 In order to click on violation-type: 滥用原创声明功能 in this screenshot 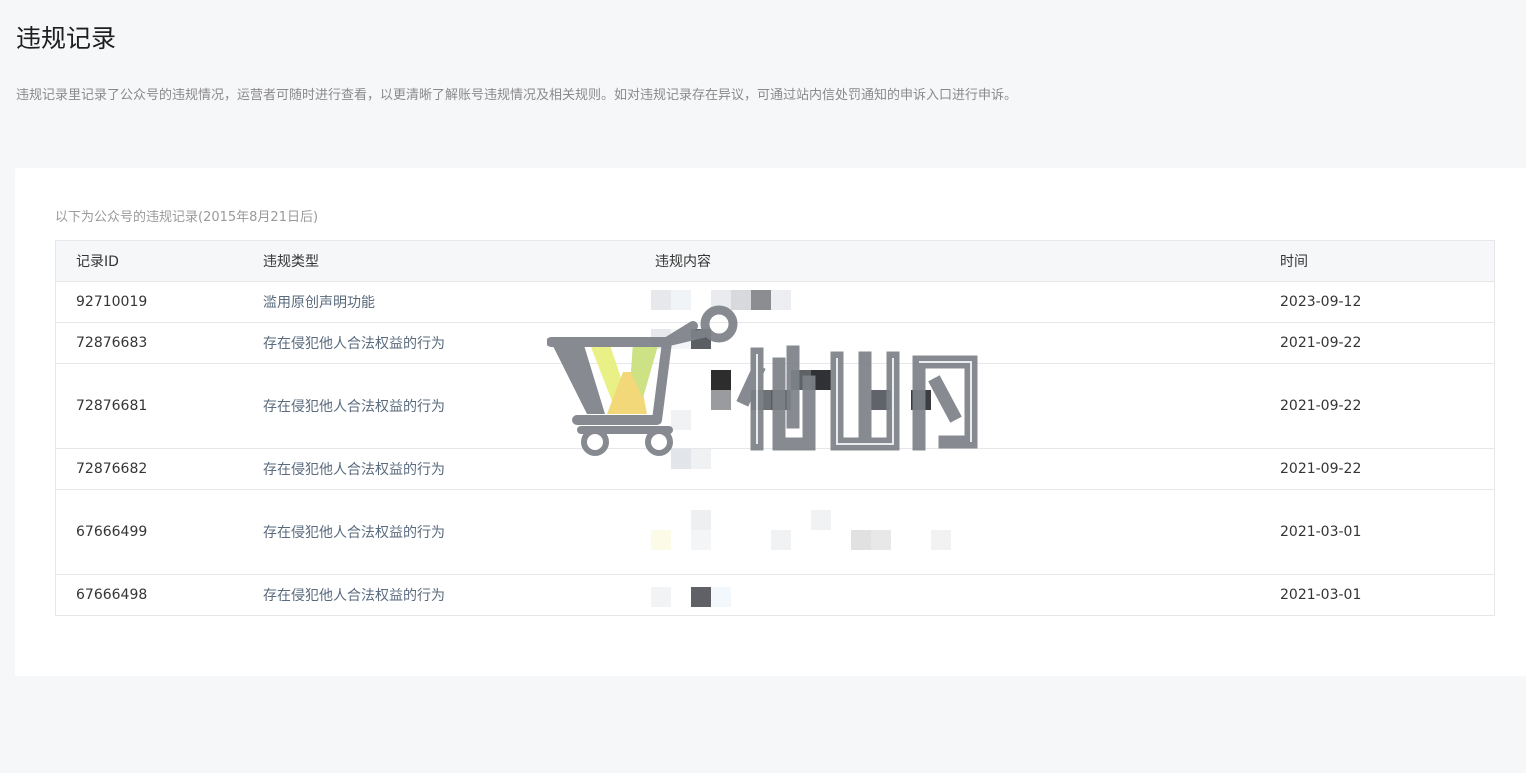, I will do `click(319, 303)`.